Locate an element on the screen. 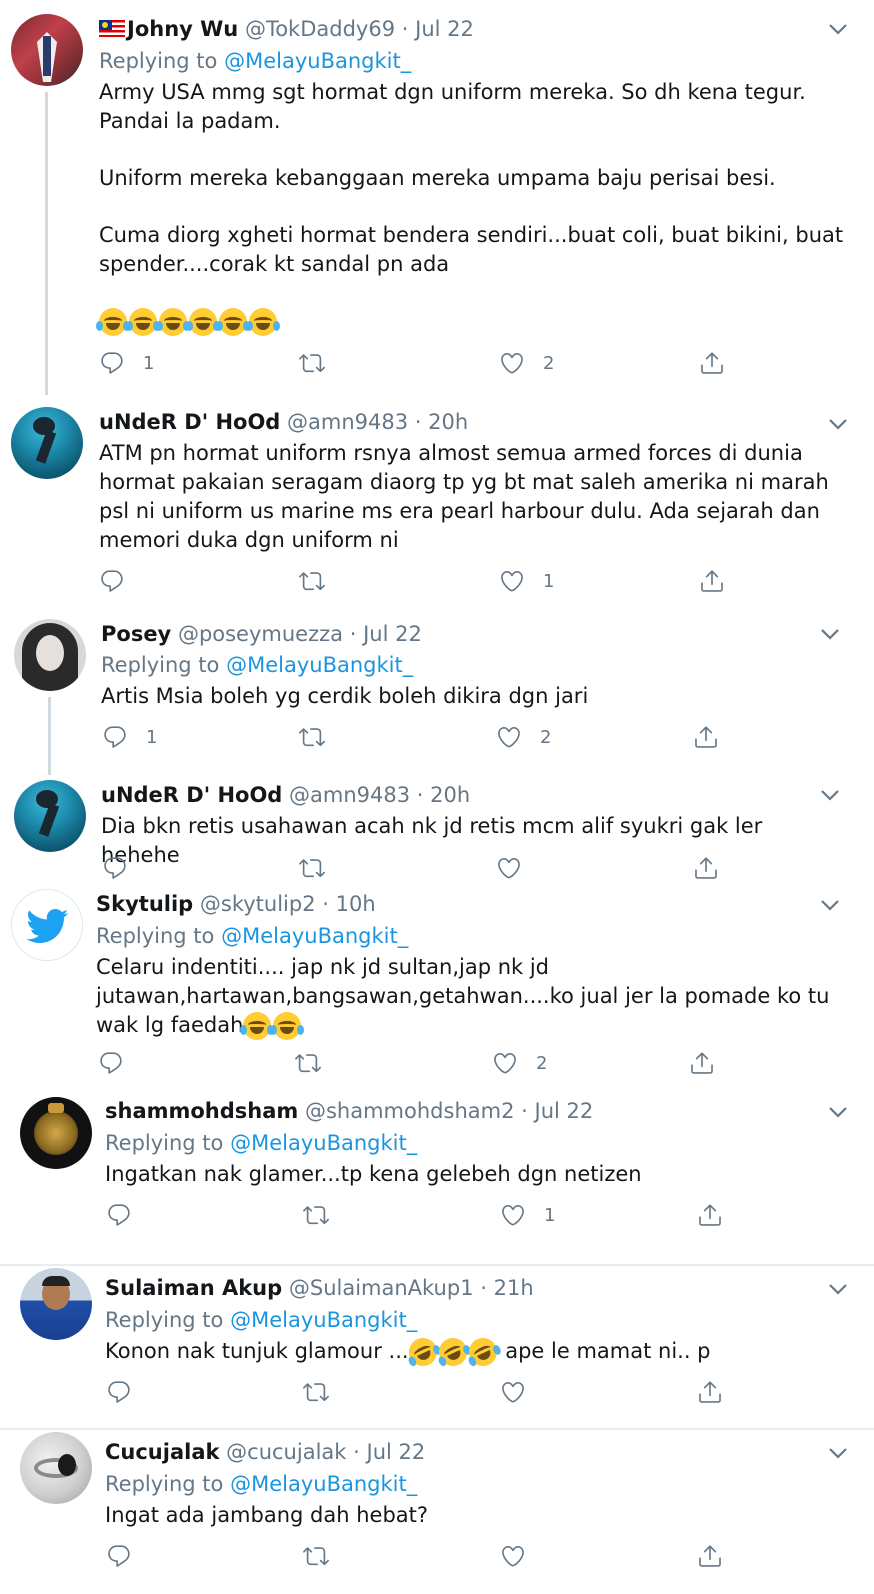 The height and width of the screenshot is (1594, 874). author-name: Posey is located at coordinates (136, 634).